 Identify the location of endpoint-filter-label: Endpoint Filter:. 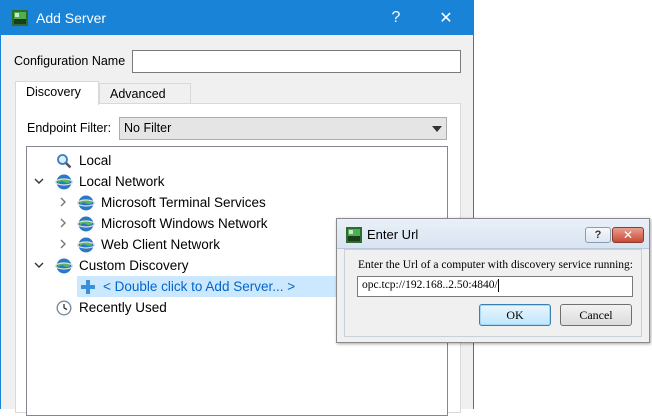
(69, 128).